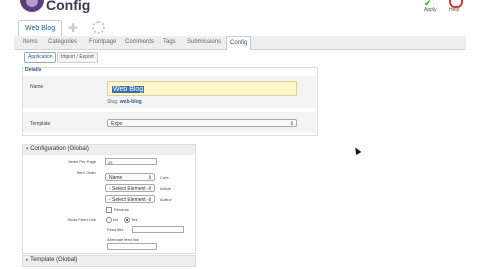 This screenshot has width=480, height=270. What do you see at coordinates (73, 28) in the screenshot?
I see `add-application-icon: ✚` at bounding box center [73, 28].